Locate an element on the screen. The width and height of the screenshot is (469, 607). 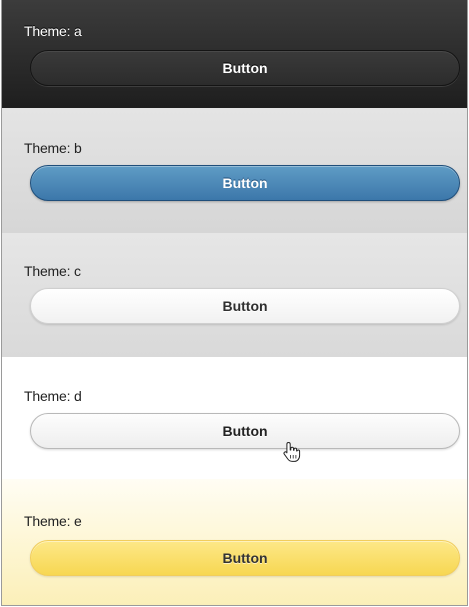
theme-d-label: Theme: d is located at coordinates (53, 396).